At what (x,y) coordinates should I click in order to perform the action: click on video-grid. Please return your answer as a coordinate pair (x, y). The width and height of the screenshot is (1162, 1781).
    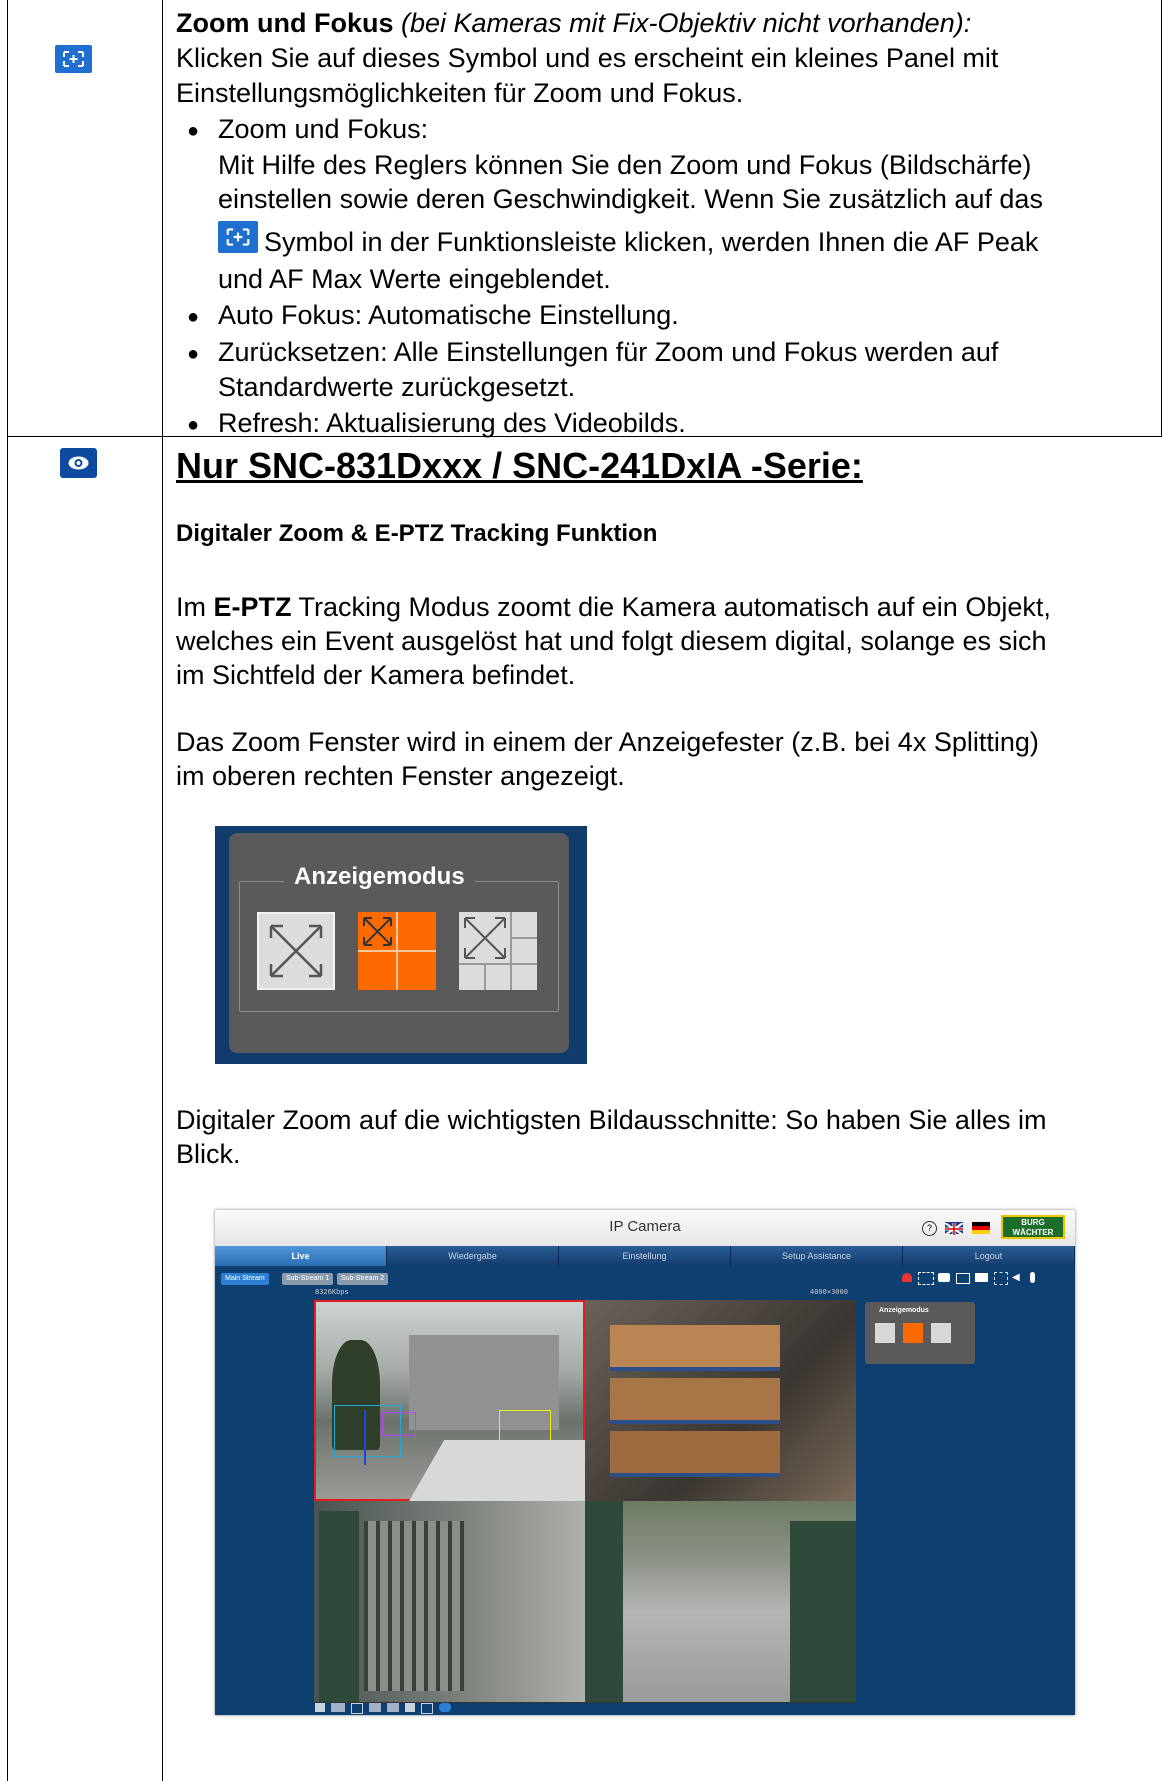
    Looking at the image, I should click on (585, 1501).